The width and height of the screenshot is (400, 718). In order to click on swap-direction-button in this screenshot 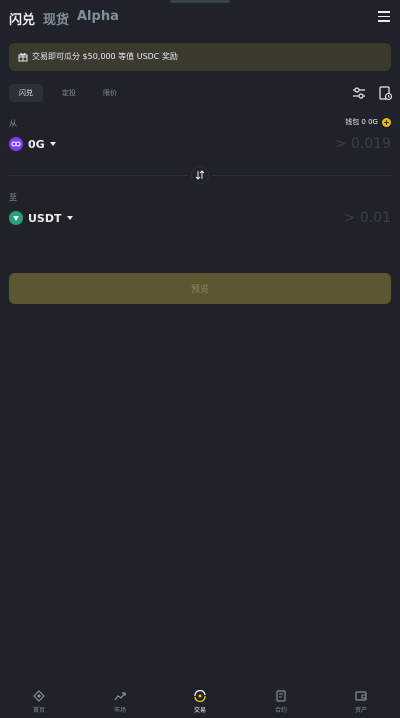, I will do `click(200, 175)`.